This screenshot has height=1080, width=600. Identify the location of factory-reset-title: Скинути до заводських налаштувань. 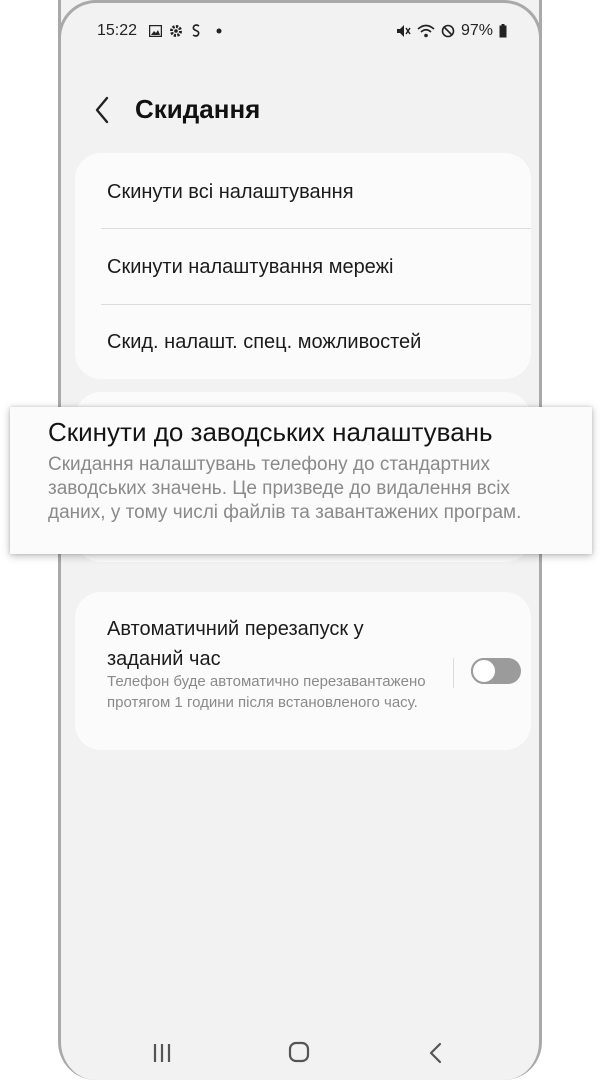
(270, 432).